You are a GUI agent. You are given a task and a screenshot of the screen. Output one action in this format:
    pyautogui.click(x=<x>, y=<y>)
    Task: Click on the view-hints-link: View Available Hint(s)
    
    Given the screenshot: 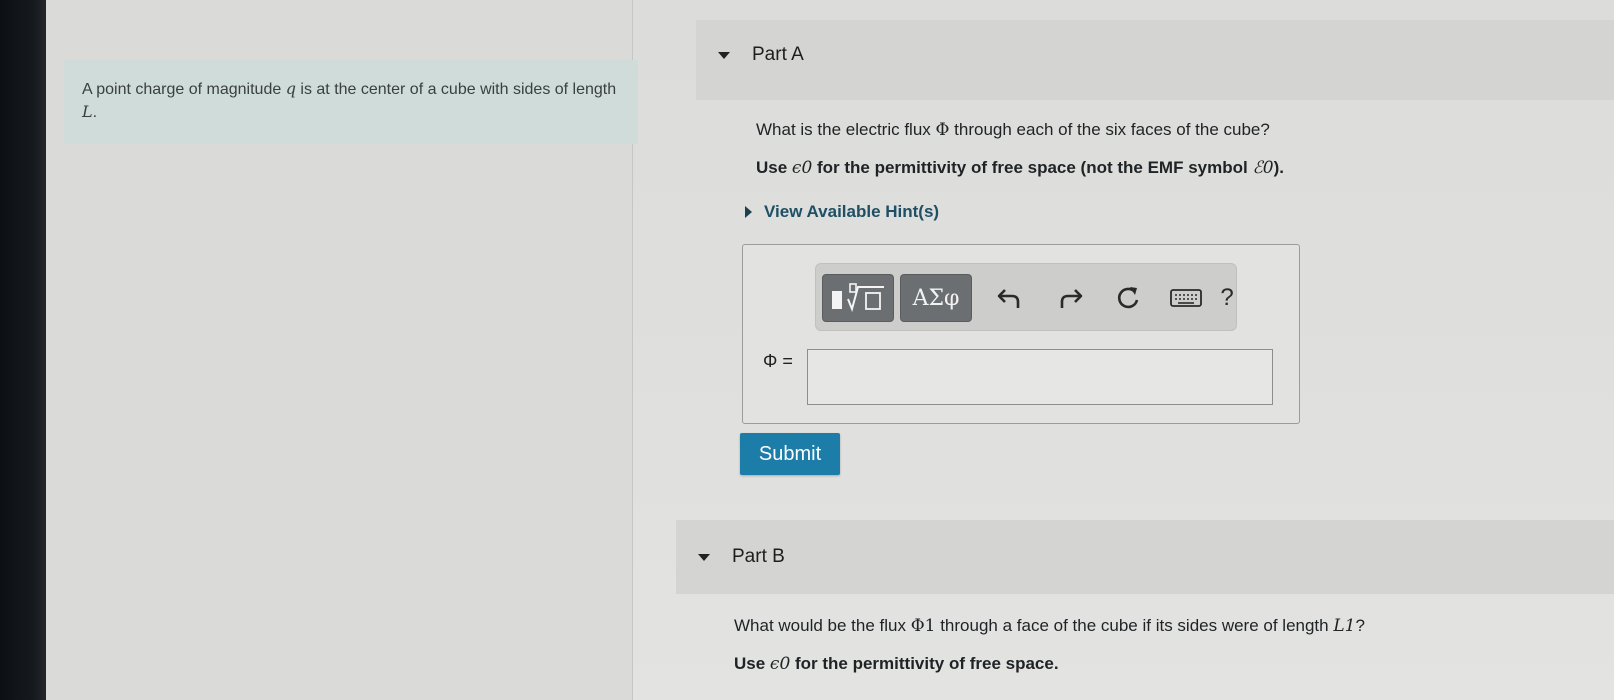 What is the action you would take?
    pyautogui.click(x=842, y=212)
    